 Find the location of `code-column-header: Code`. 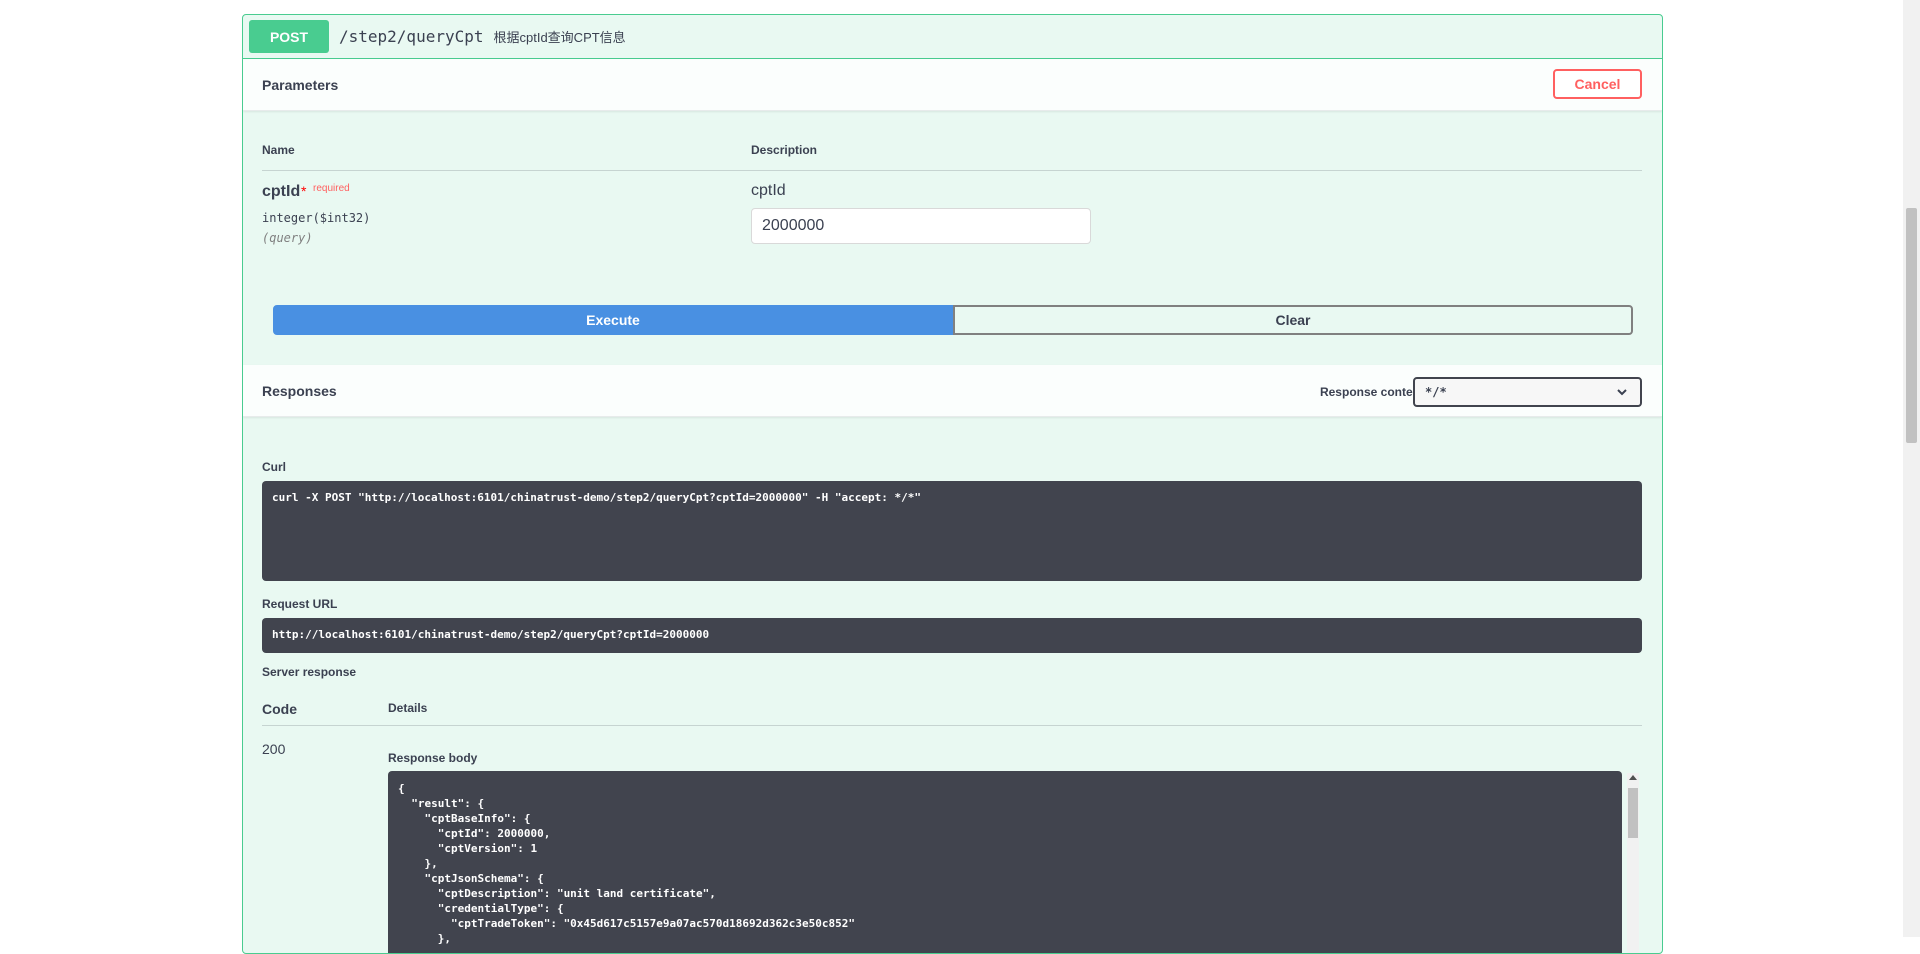

code-column-header: Code is located at coordinates (279, 709).